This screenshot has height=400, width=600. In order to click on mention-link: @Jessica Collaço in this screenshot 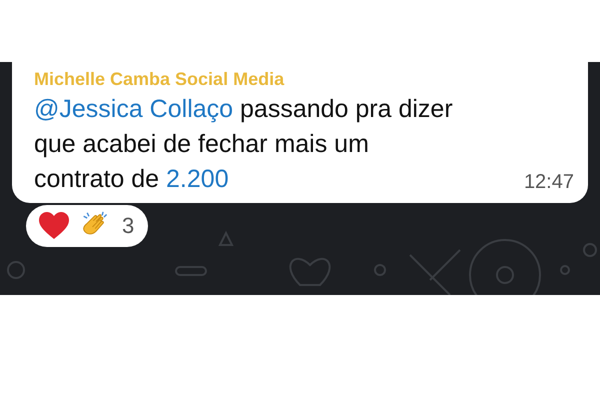, I will do `click(134, 109)`.